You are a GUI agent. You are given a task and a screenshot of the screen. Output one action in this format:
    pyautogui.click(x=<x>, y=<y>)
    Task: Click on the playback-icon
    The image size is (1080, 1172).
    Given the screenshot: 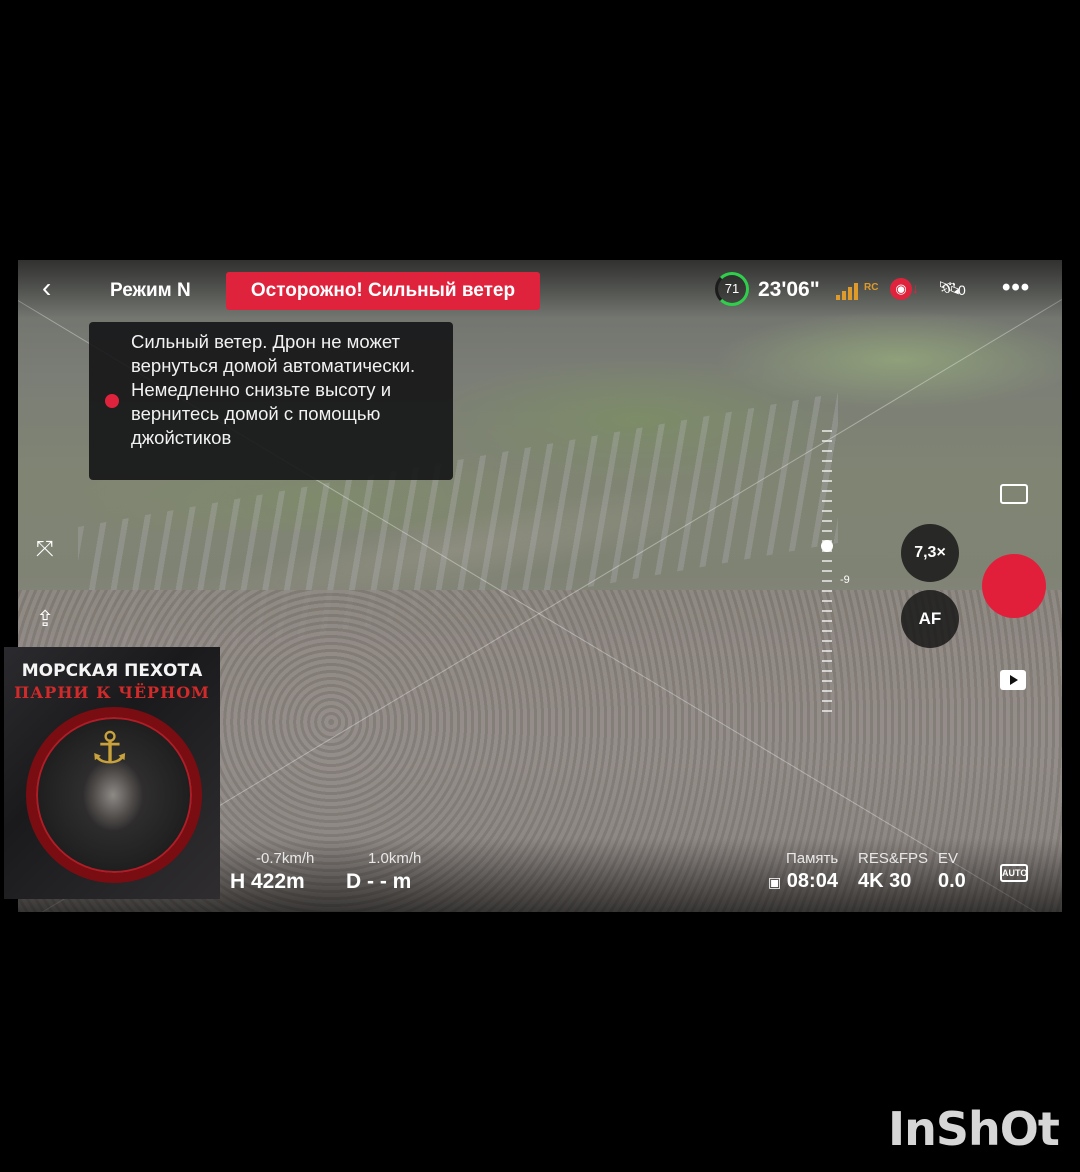 What is the action you would take?
    pyautogui.click(x=1013, y=680)
    